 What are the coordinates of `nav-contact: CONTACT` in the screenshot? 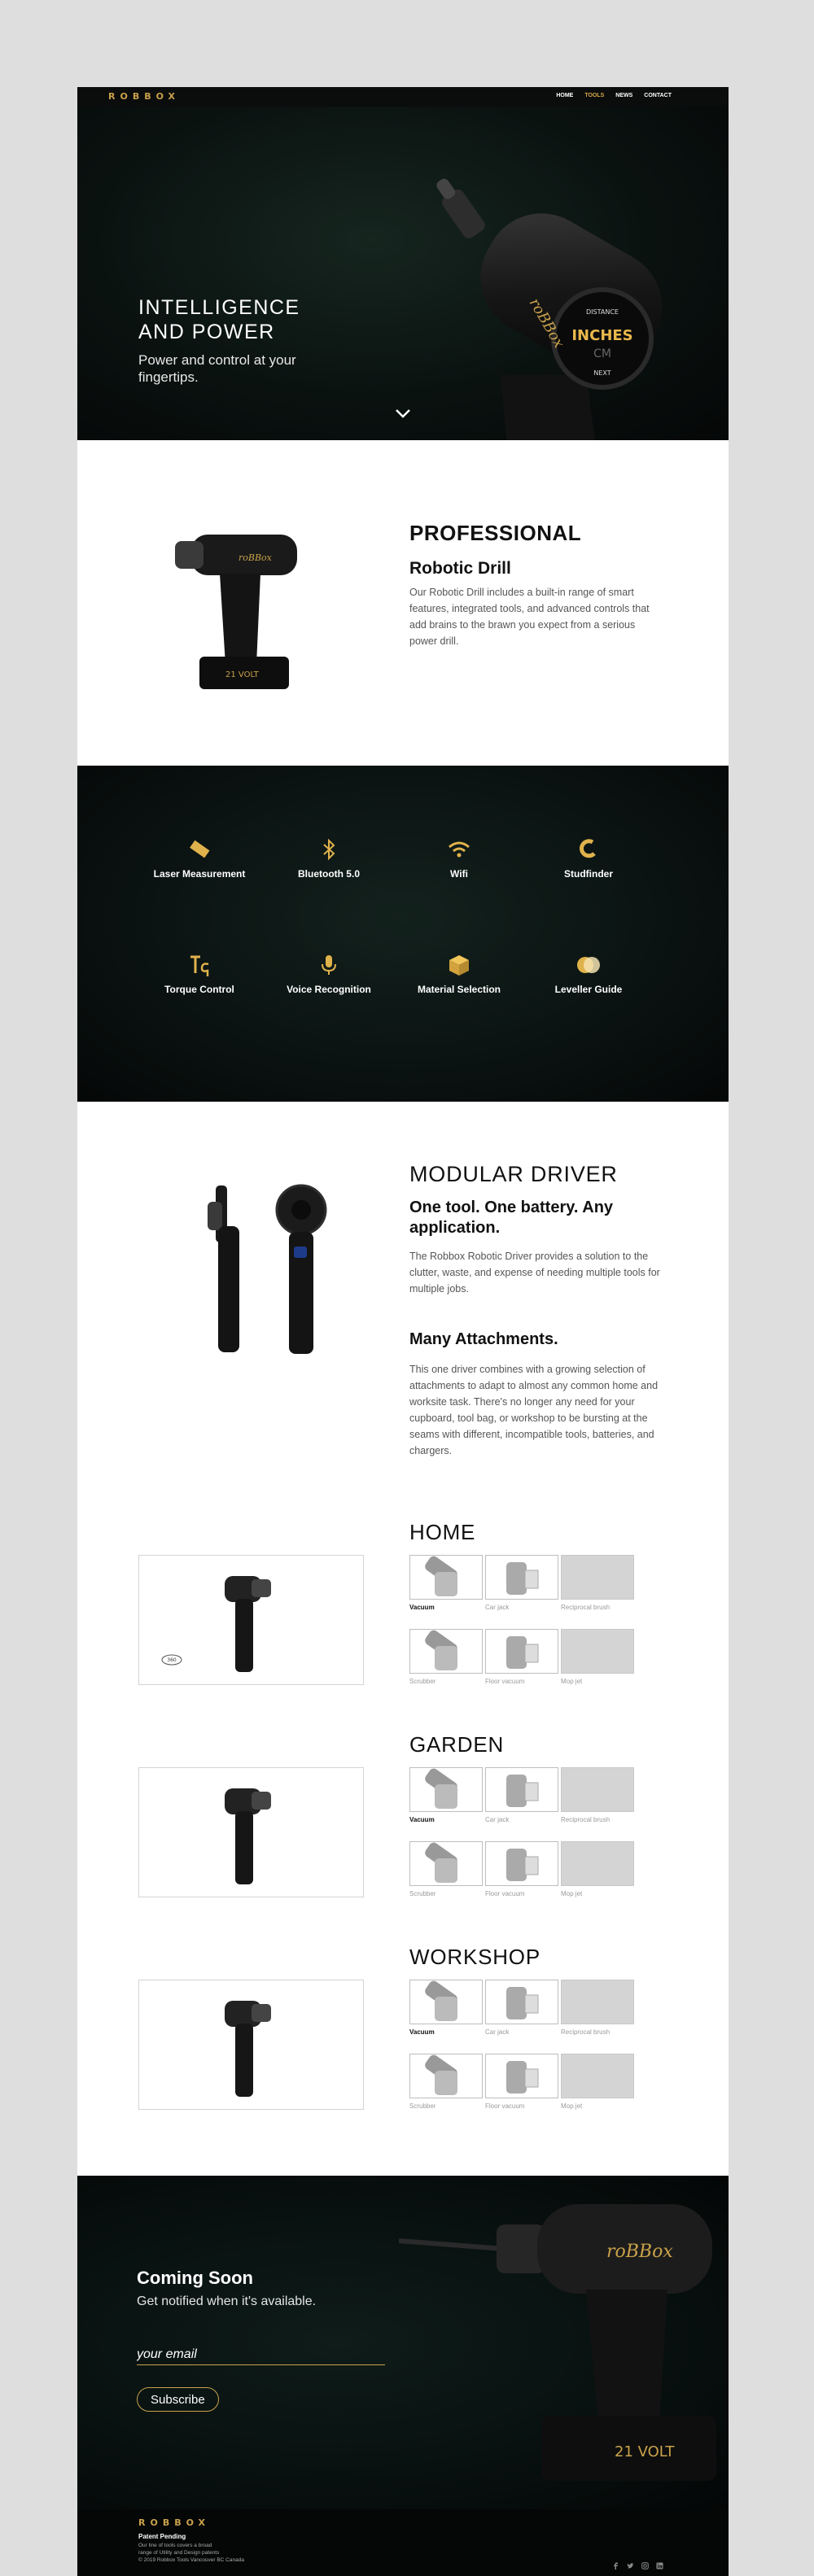 It's located at (658, 95).